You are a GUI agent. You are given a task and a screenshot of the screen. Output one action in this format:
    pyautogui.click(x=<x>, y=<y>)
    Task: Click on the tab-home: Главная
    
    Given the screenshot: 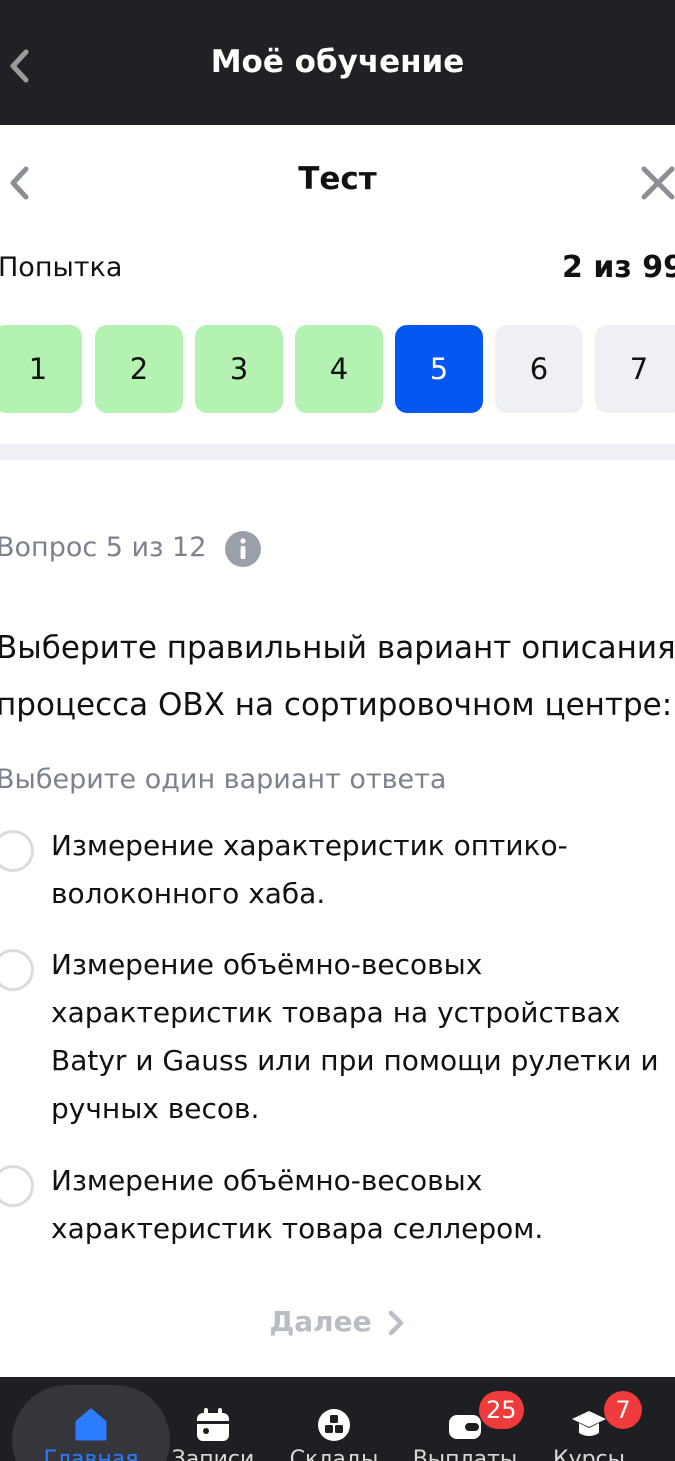 What is the action you would take?
    pyautogui.click(x=91, y=1419)
    